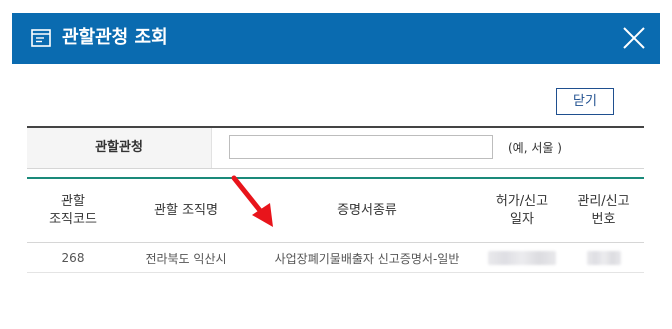 This screenshot has width=672, height=329. Describe the element at coordinates (73, 219) in the screenshot. I see `header-org-code-line2: 조직코드` at that location.